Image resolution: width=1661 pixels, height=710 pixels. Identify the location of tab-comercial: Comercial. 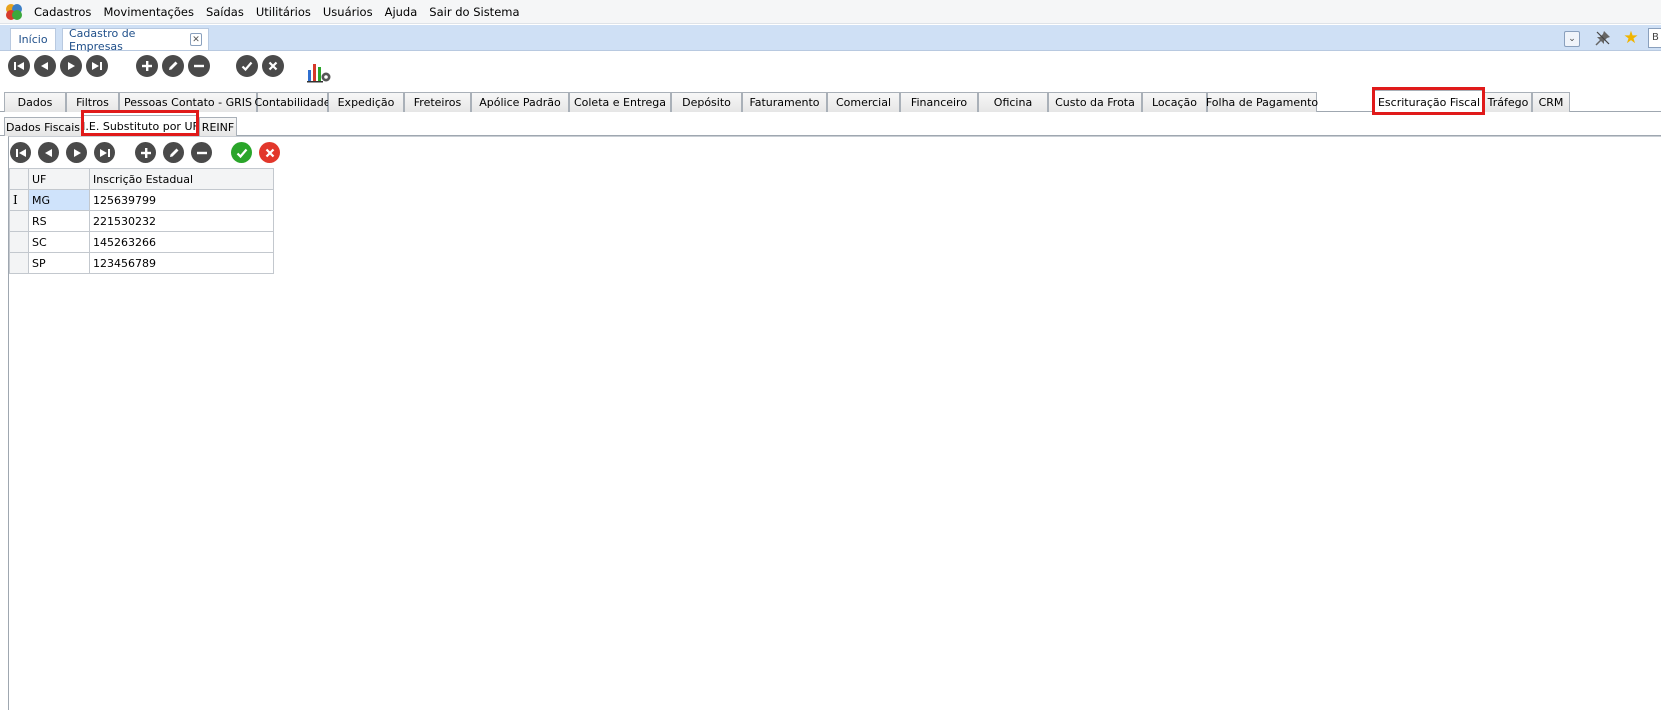
(863, 102).